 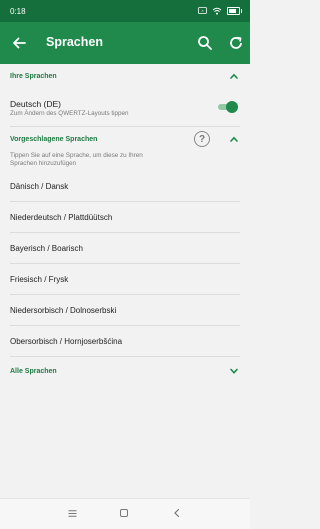 I want to click on section-title: Vorgeschlagene Sprachen, so click(x=54, y=139).